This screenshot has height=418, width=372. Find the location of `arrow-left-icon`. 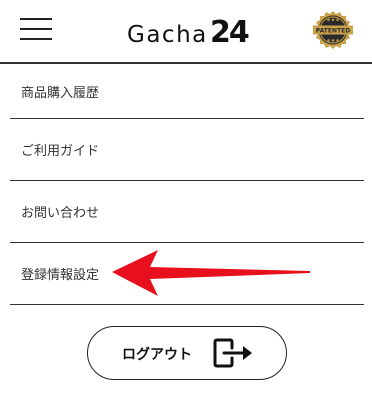

arrow-left-icon is located at coordinates (211, 273).